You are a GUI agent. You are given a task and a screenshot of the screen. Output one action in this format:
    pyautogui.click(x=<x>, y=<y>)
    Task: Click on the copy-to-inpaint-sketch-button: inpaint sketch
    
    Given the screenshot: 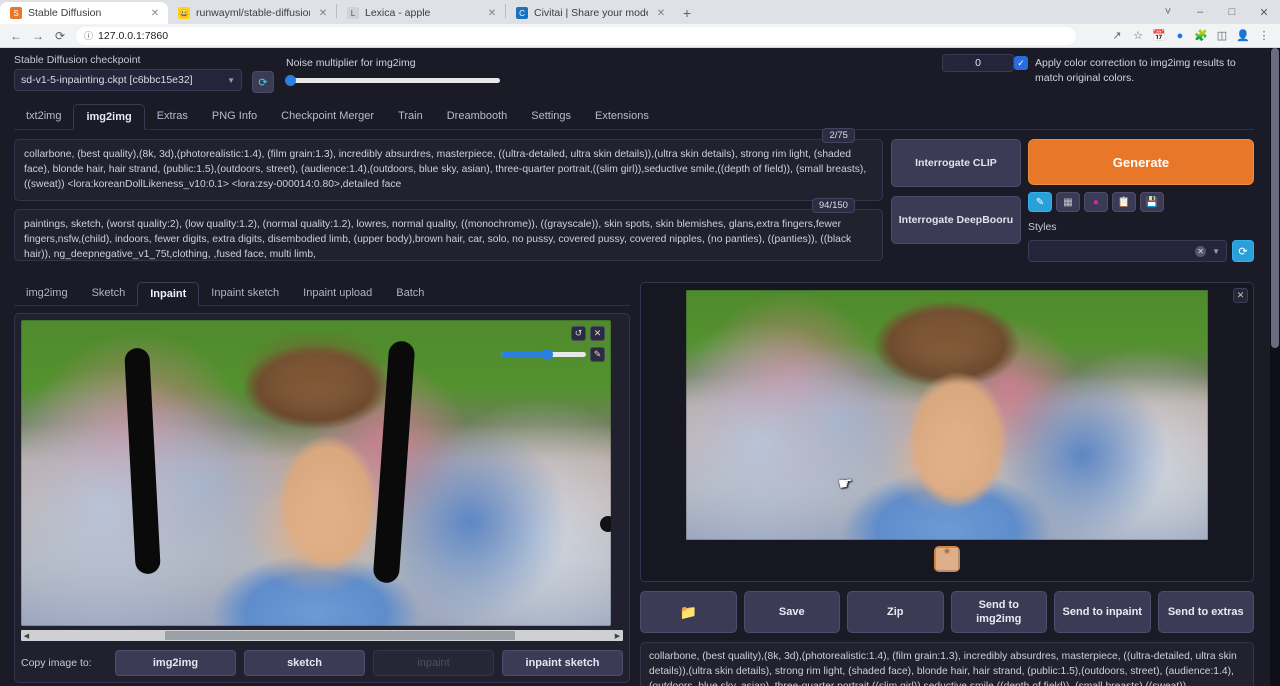 What is the action you would take?
    pyautogui.click(x=562, y=663)
    